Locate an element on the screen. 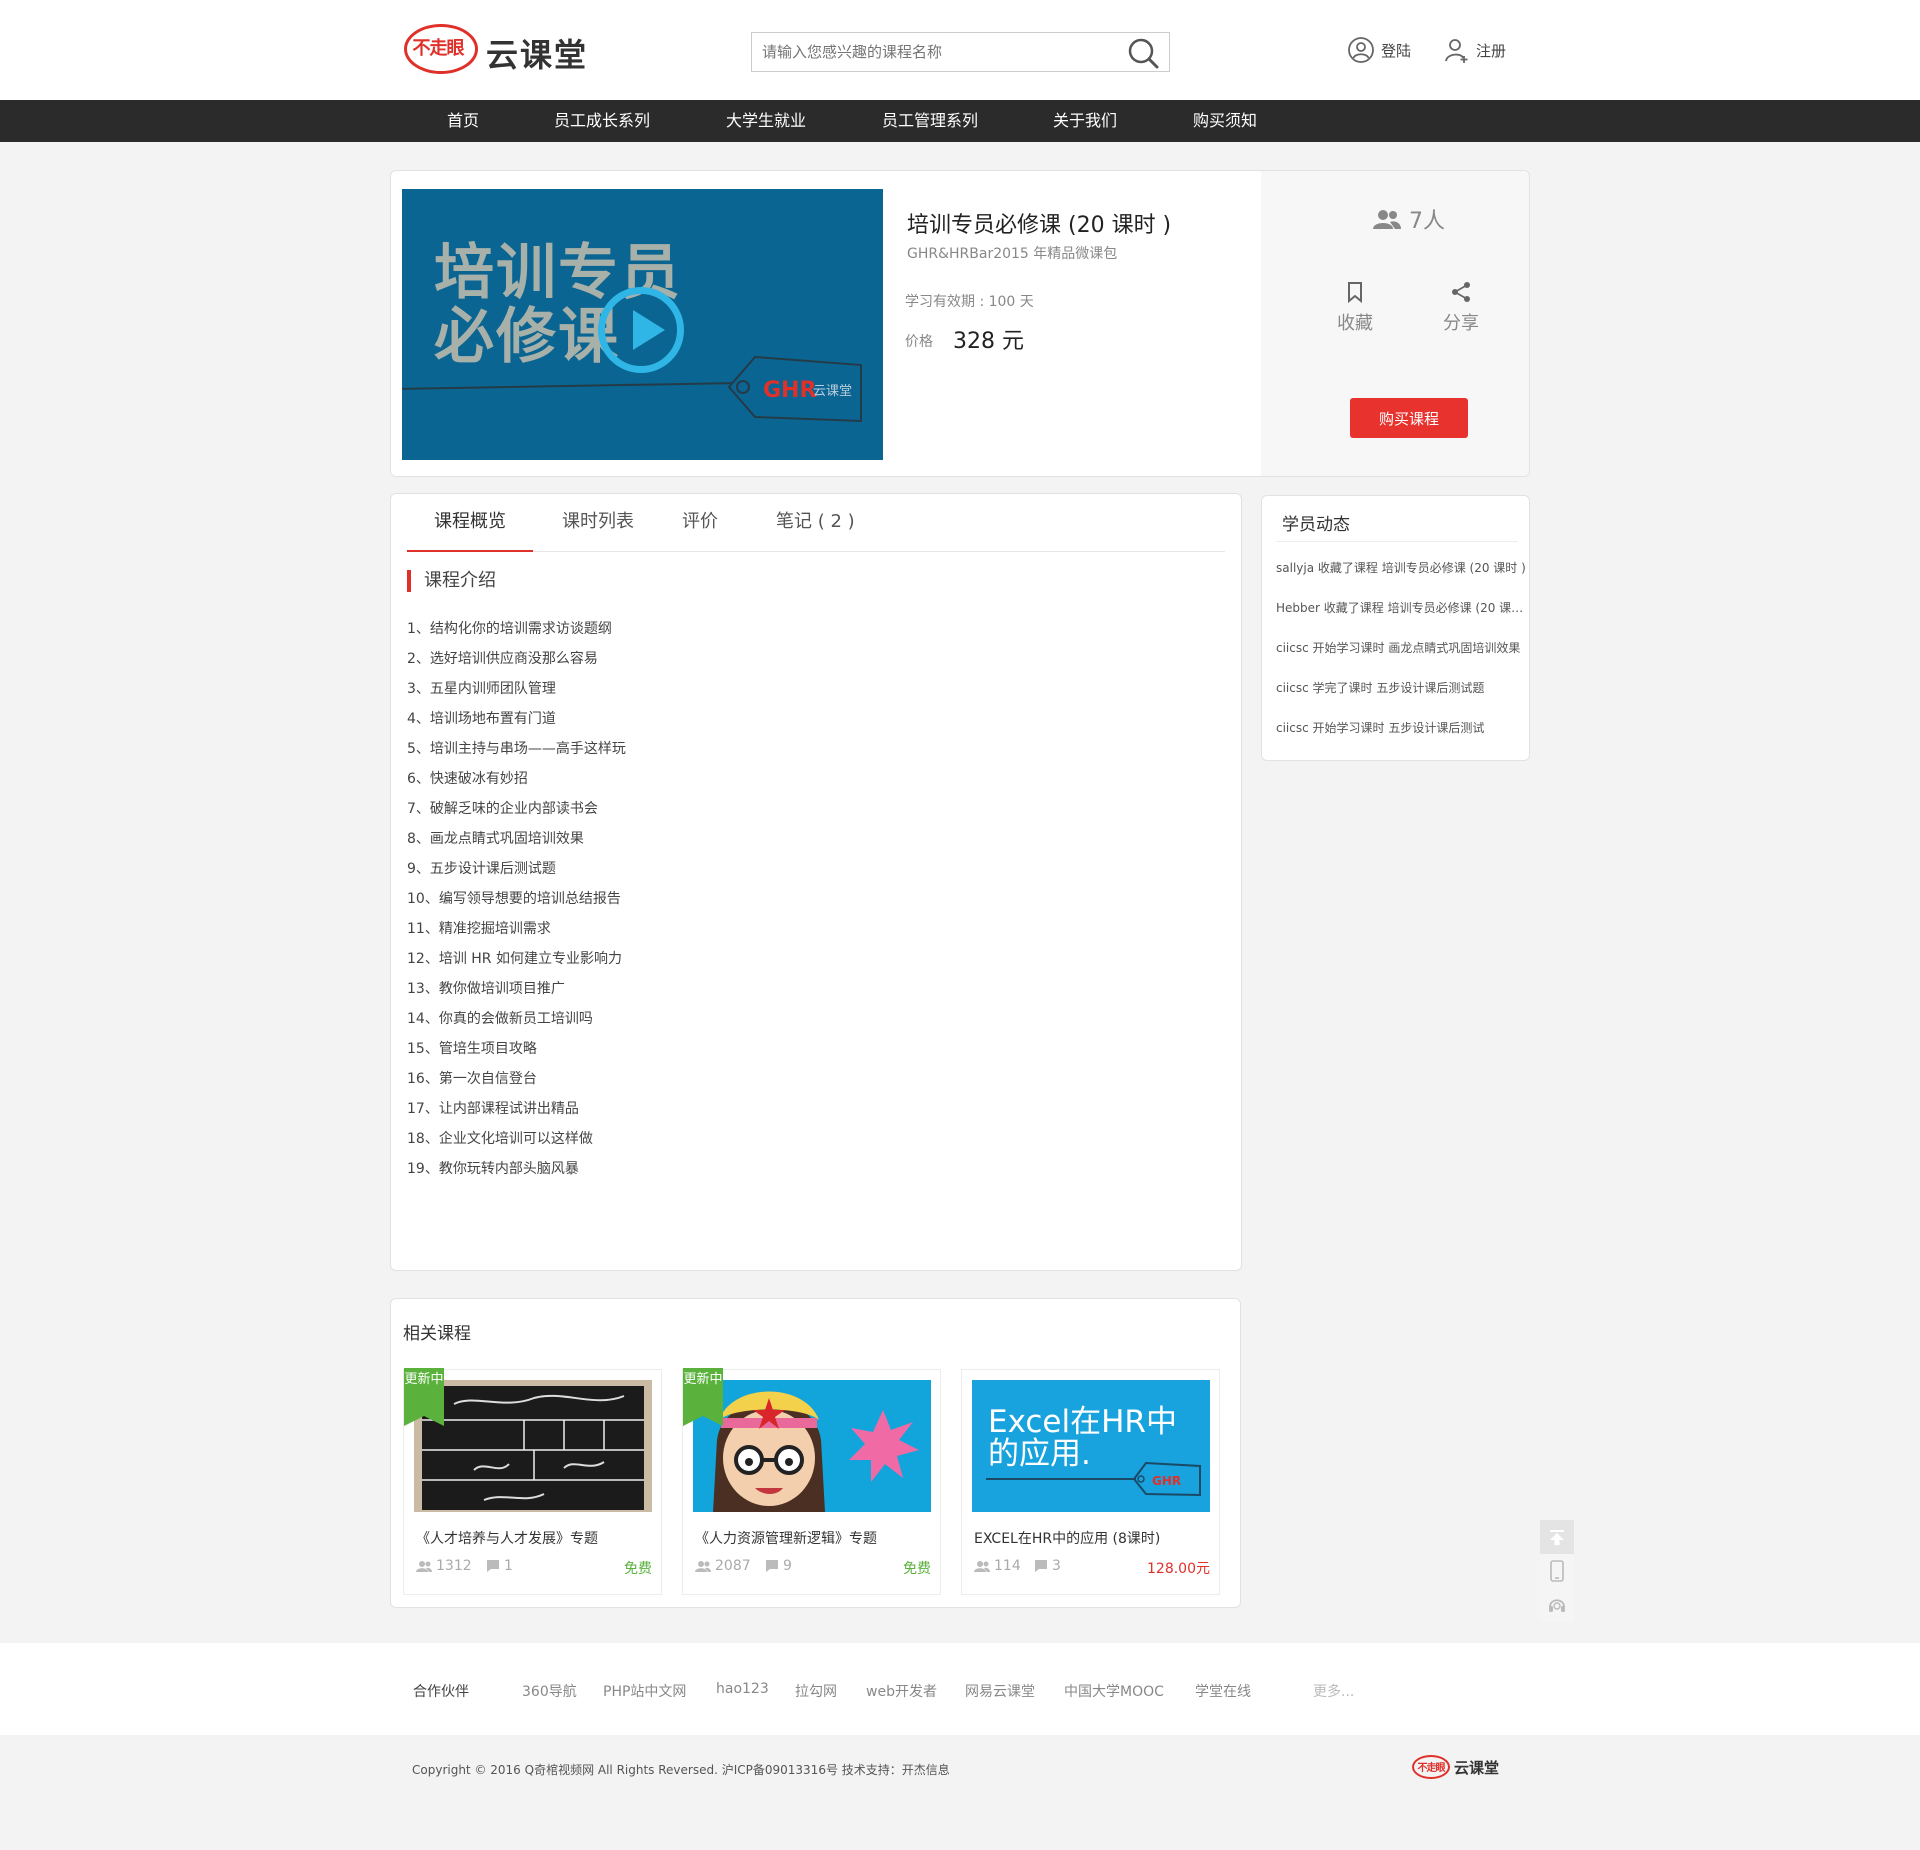  related-course-meta: 114 3 128.00元 is located at coordinates (1092, 1568).